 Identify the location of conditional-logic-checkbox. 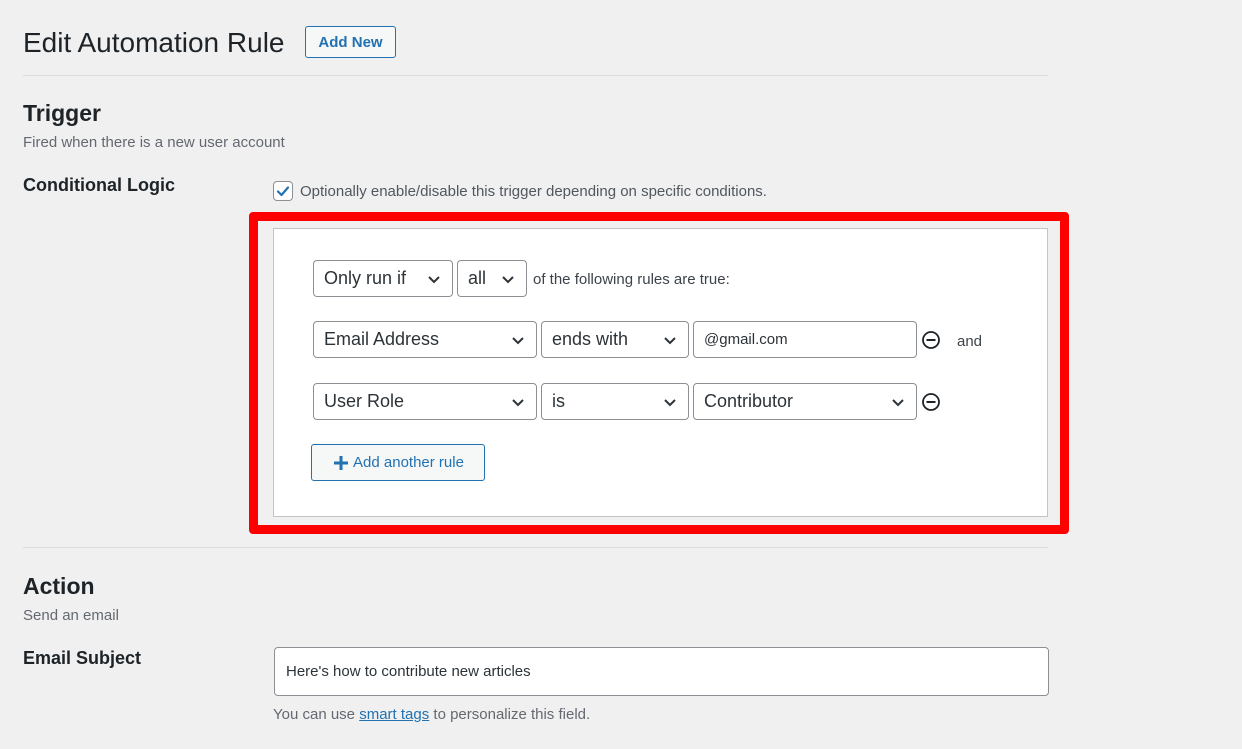
(283, 191).